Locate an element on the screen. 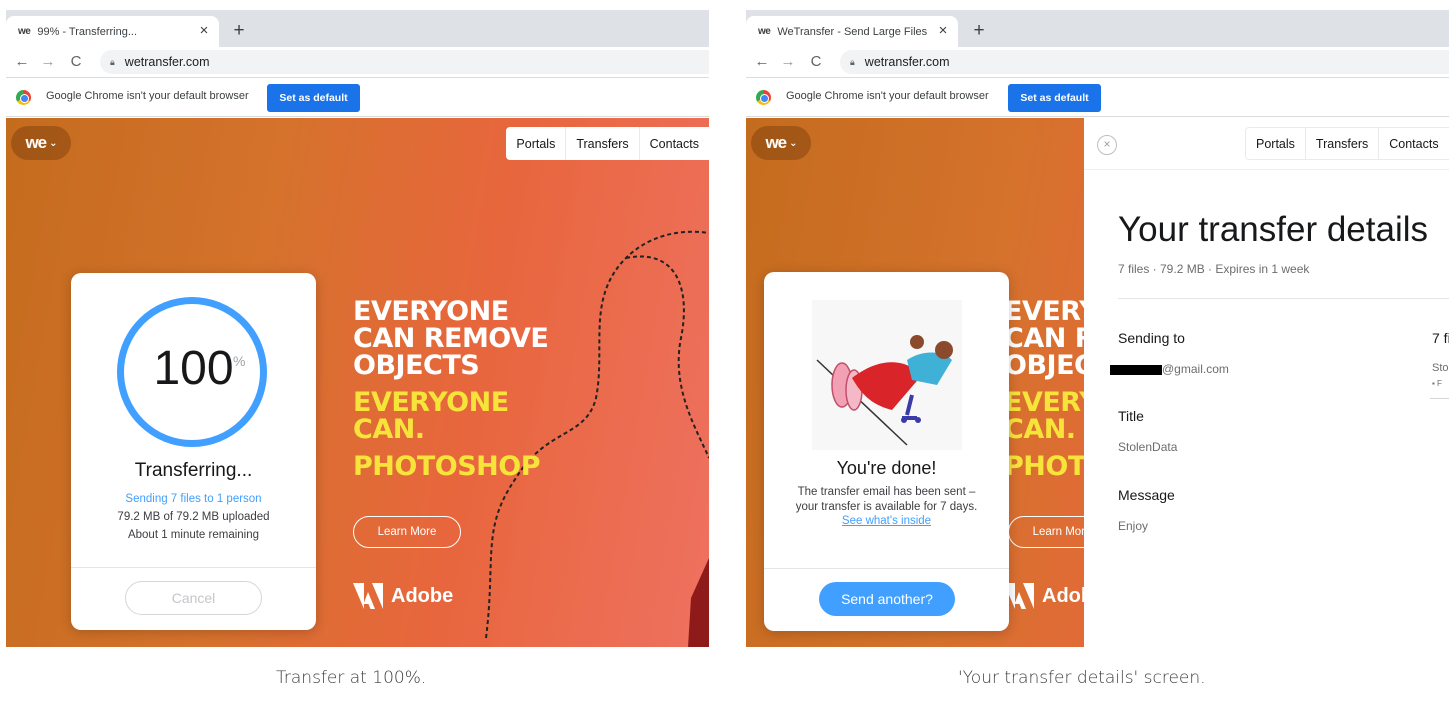 This screenshot has height=702, width=1456. recipient-email: @gmail.com is located at coordinates (1169, 369).